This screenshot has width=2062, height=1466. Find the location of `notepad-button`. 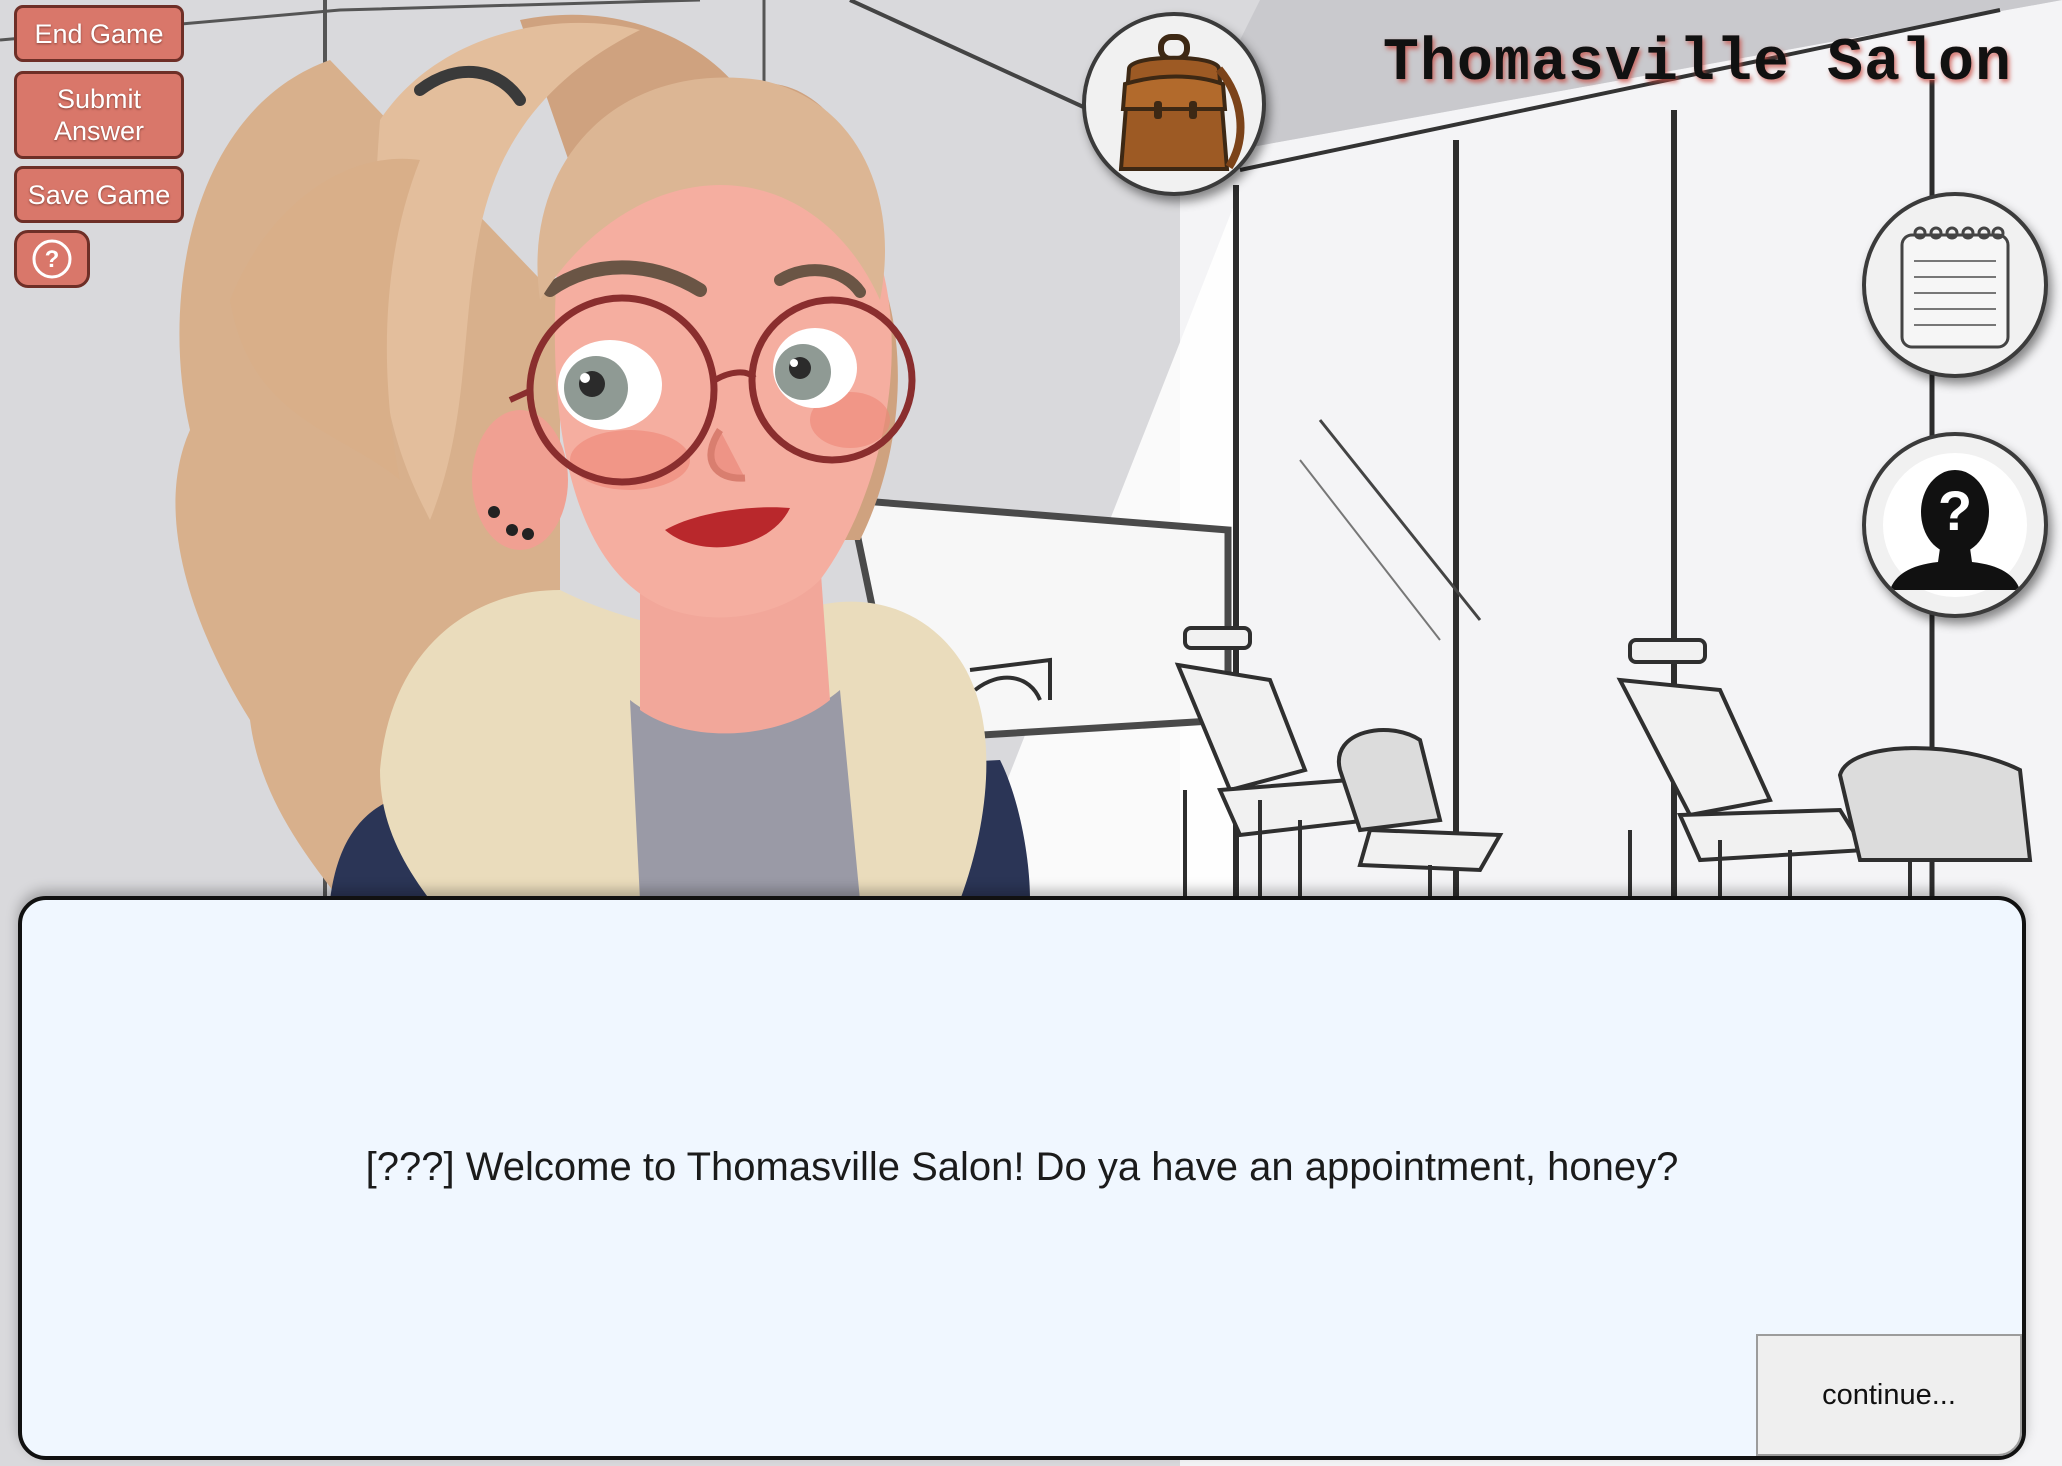

notepad-button is located at coordinates (1955, 285).